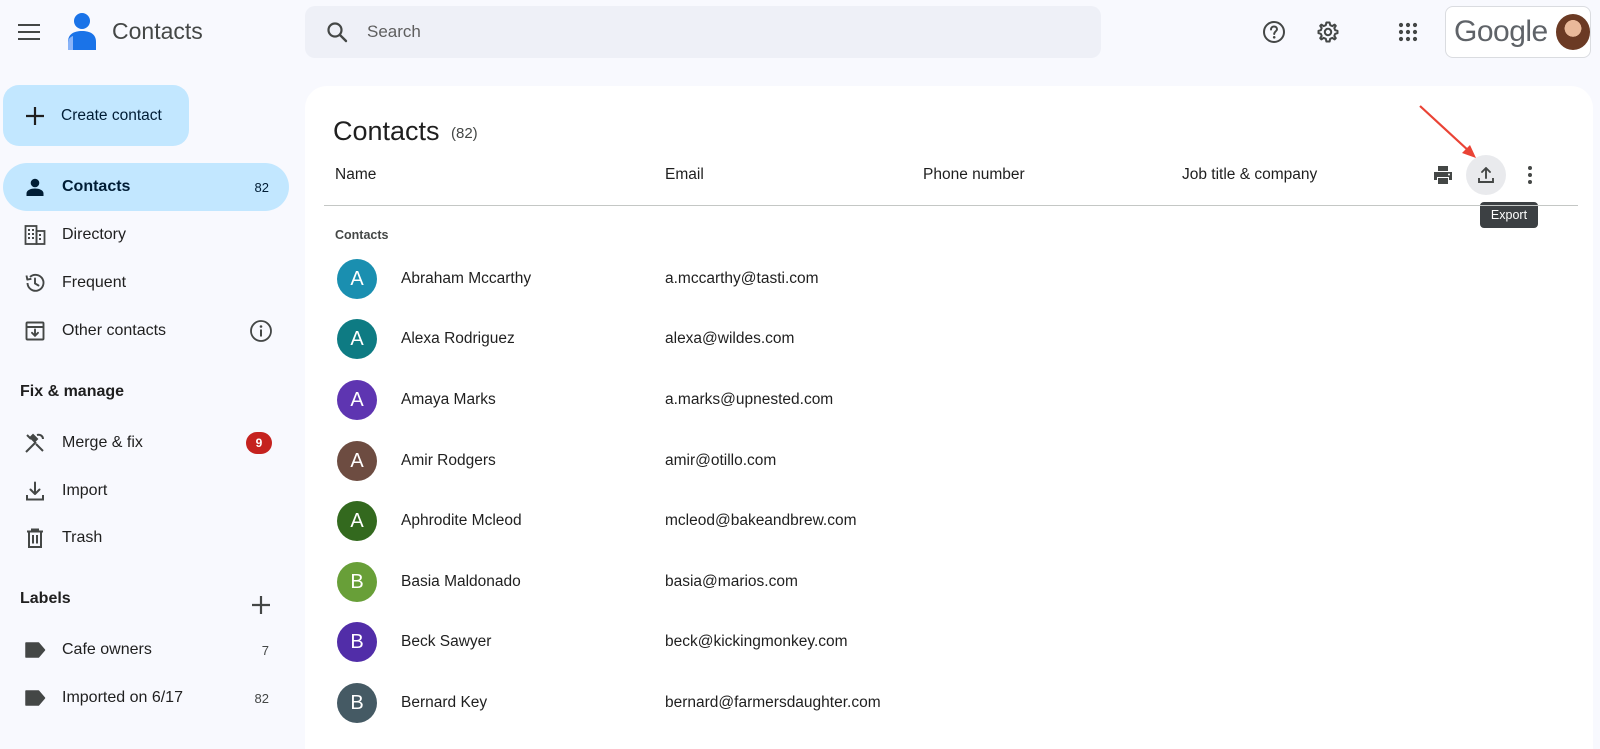 Image resolution: width=1600 pixels, height=749 pixels. What do you see at coordinates (94, 282) in the screenshot?
I see `sidebar-item-label: Frequent` at bounding box center [94, 282].